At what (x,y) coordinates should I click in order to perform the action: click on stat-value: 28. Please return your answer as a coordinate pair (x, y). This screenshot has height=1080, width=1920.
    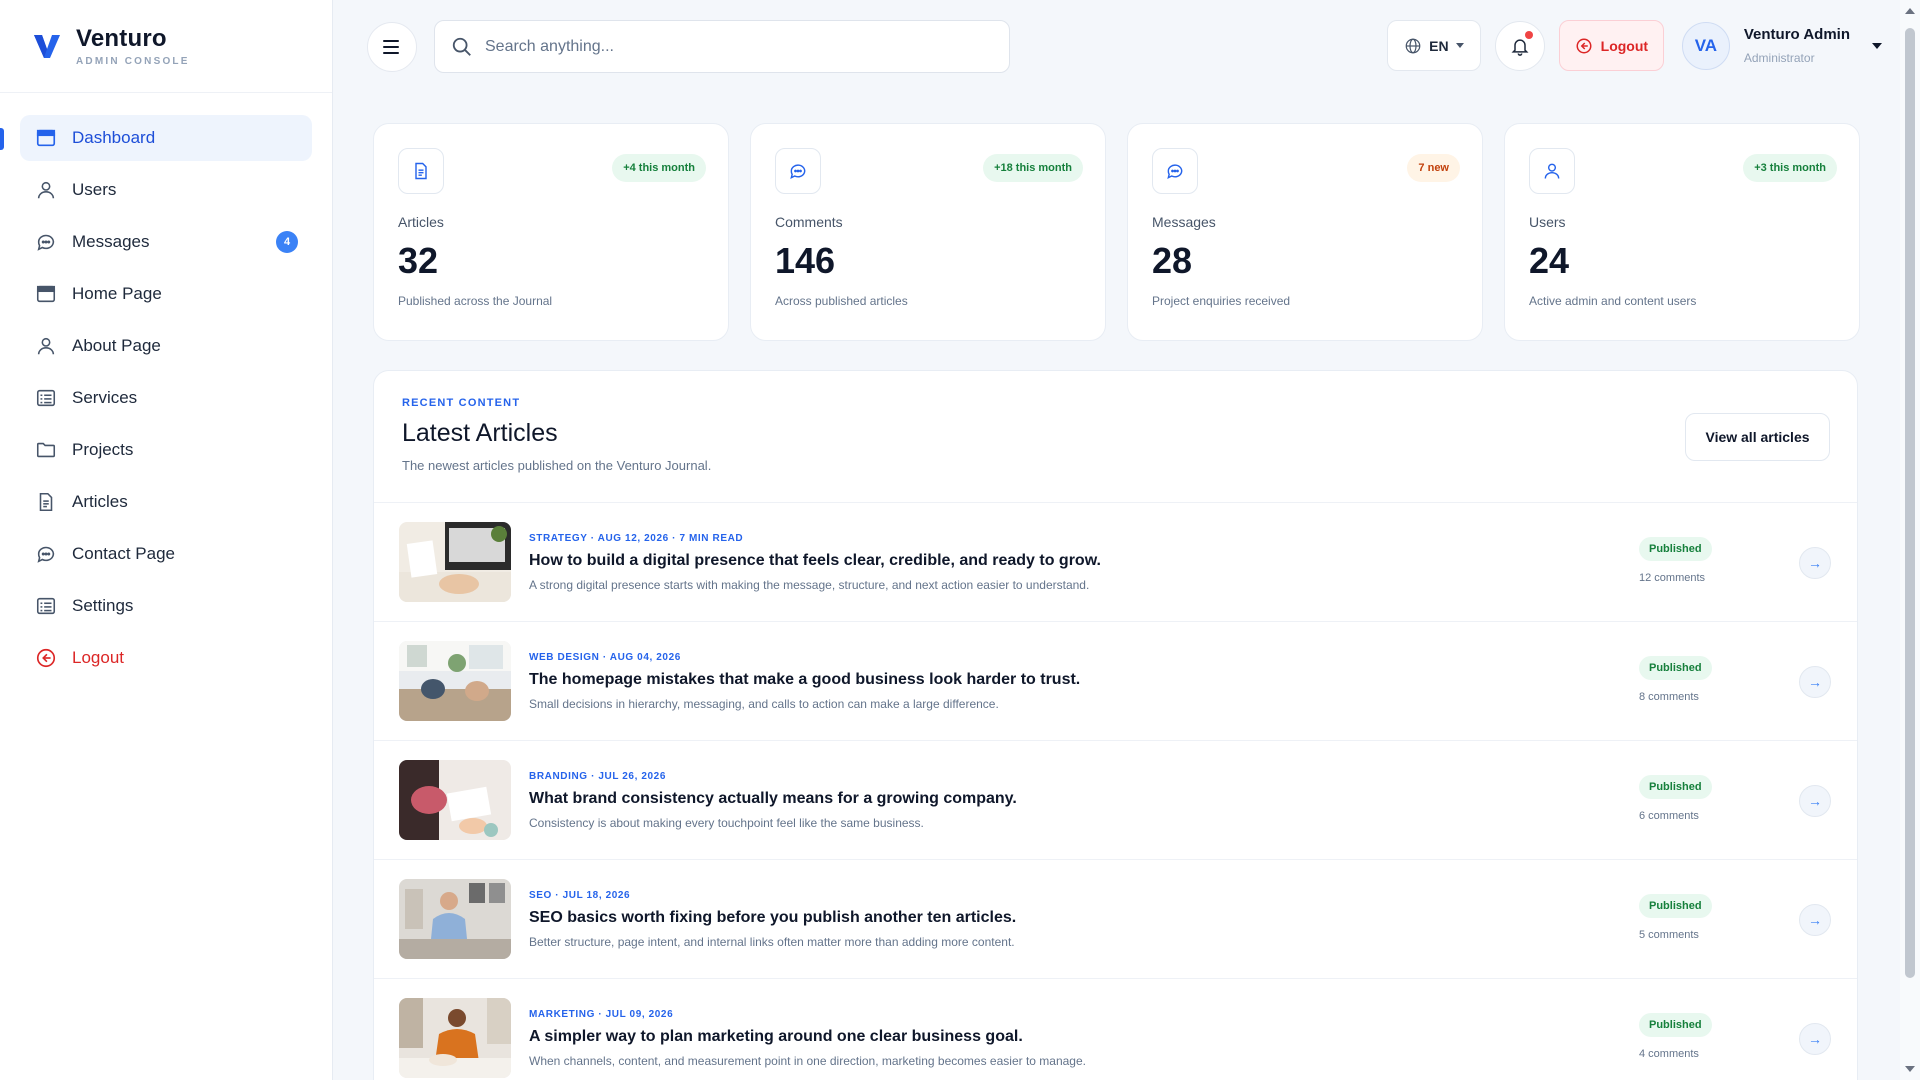
    Looking at the image, I should click on (1172, 260).